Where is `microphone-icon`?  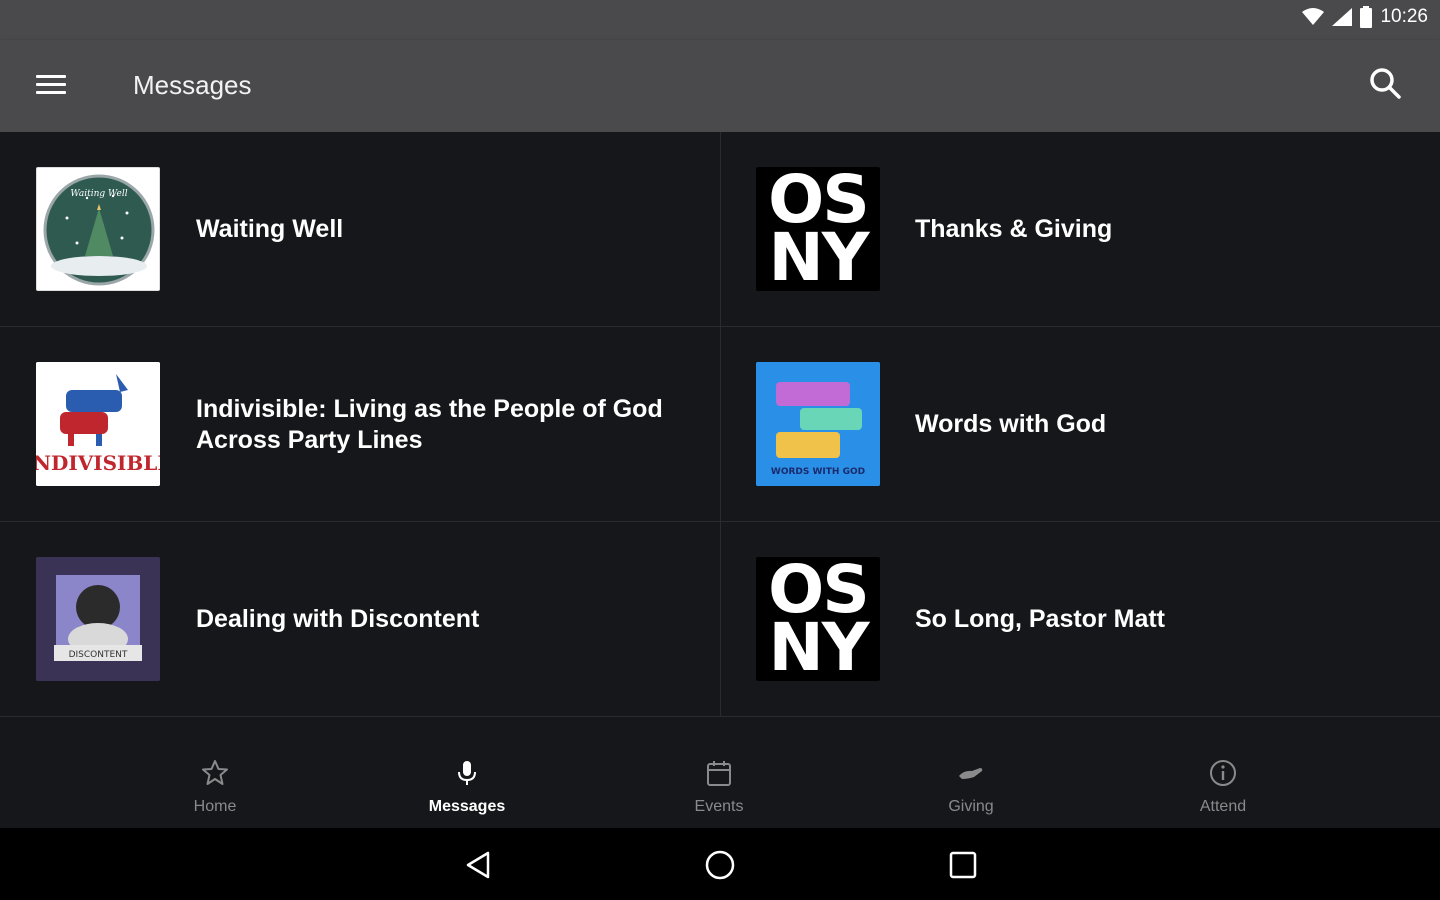
microphone-icon is located at coordinates (467, 773).